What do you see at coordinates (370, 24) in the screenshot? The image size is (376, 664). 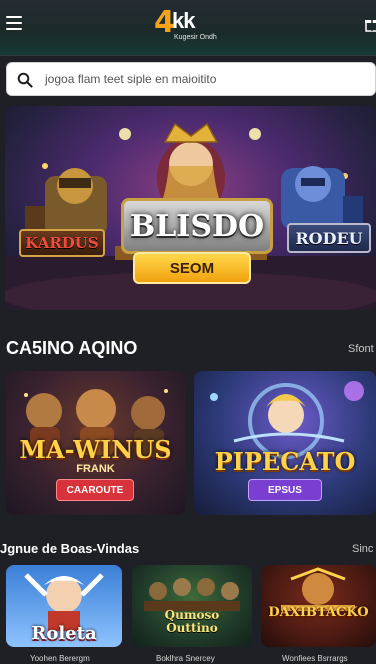 I see `gift-icon` at bounding box center [370, 24].